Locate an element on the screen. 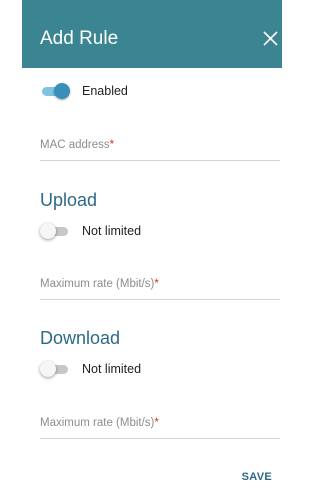  upload-rate-field: Maximum rate (Mbit/s)* is located at coordinates (162, 287).